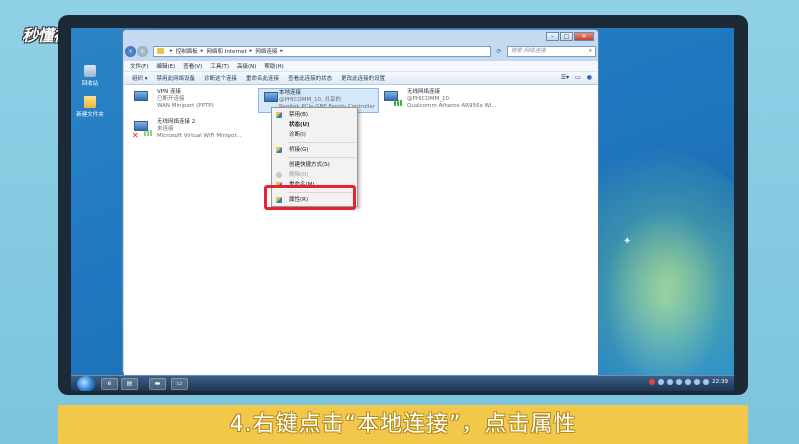 The width and height of the screenshot is (799, 444). Describe the element at coordinates (299, 115) in the screenshot. I see `menu-item-label: 禁用(B)` at that location.